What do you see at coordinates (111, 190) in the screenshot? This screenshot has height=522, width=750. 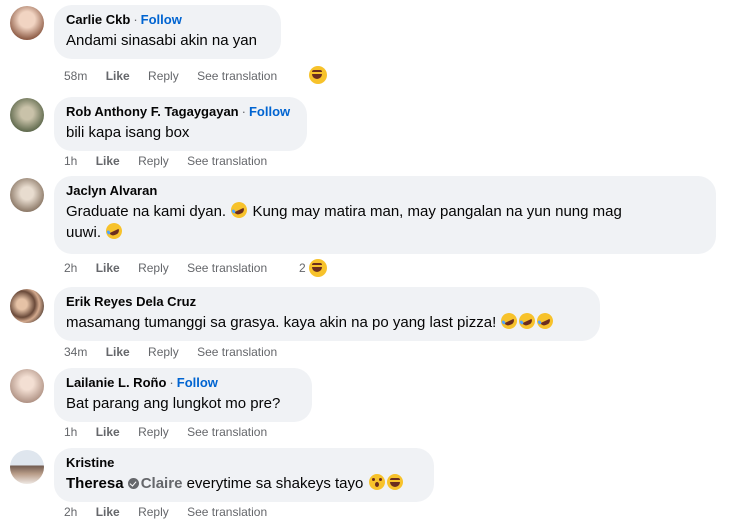 I see `commenter-name: Jaclyn Alvaran` at bounding box center [111, 190].